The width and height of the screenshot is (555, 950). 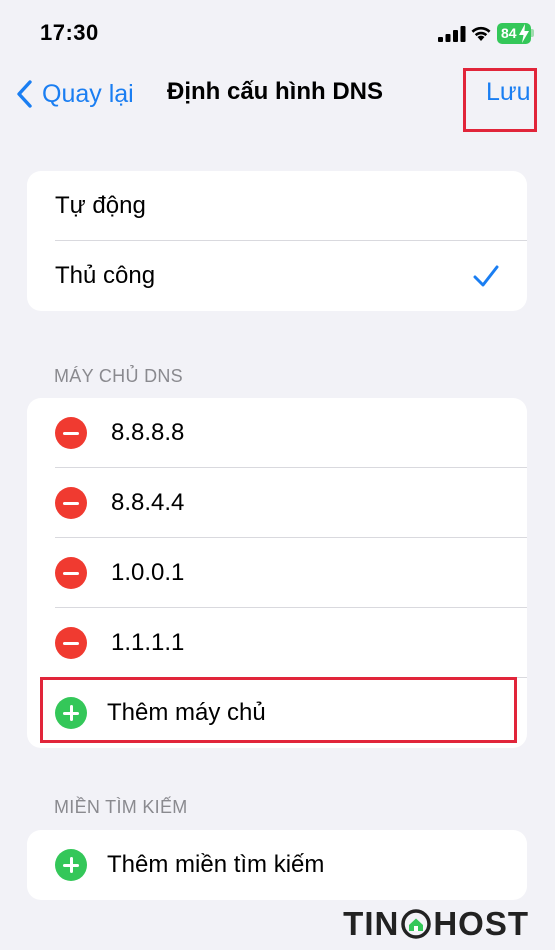 What do you see at coordinates (500, 100) in the screenshot?
I see `save-highlight-box` at bounding box center [500, 100].